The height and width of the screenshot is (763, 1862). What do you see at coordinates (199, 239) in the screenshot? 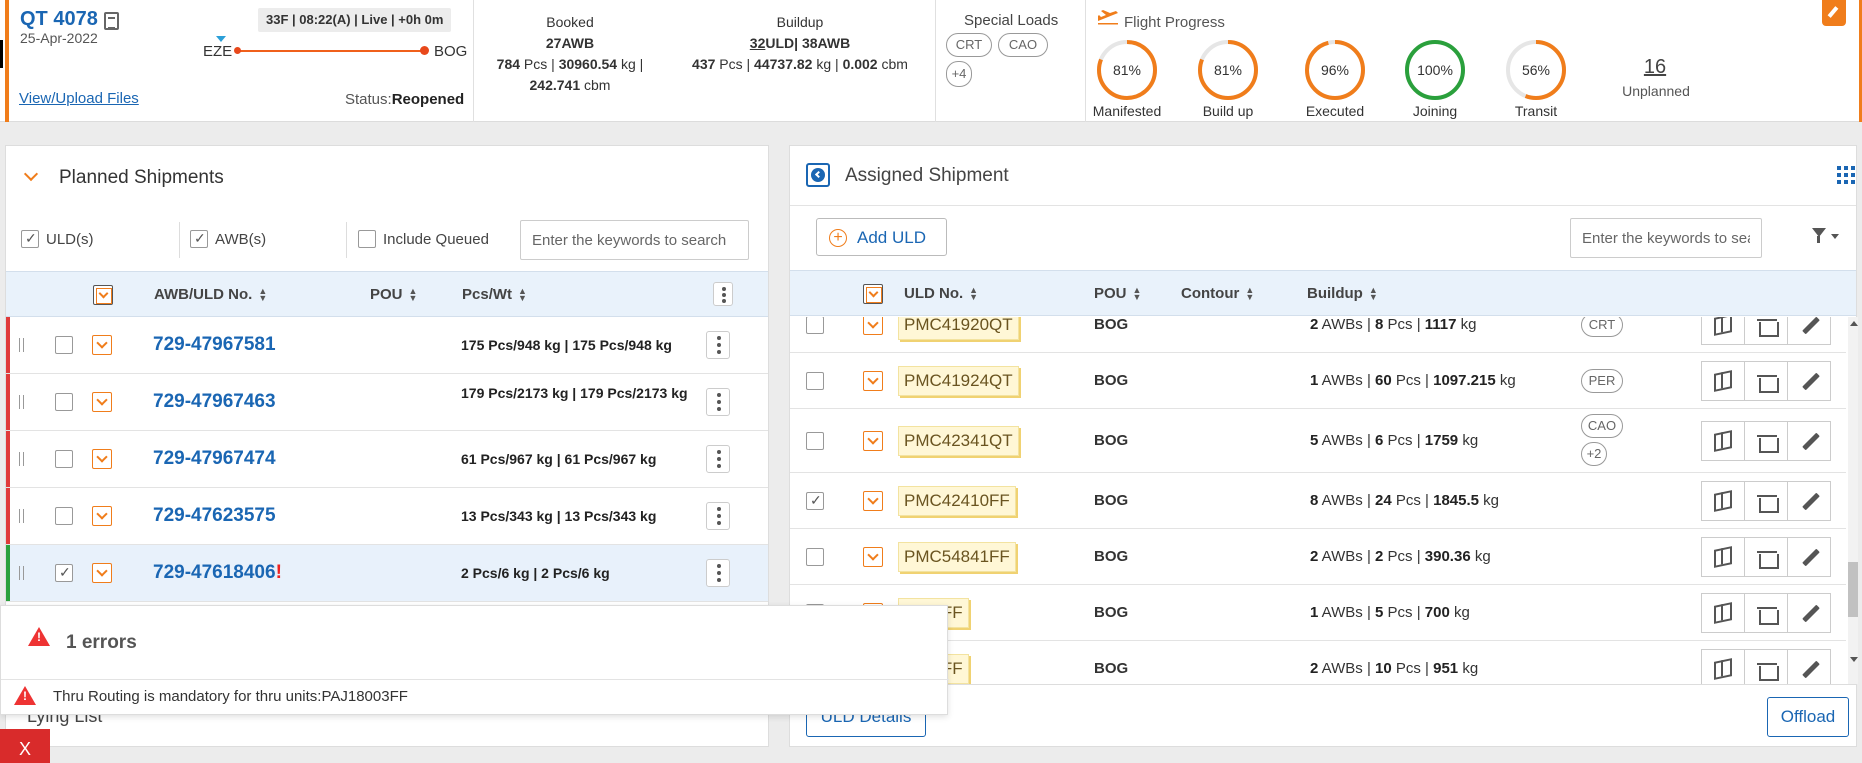
I see `awb-filter-checkbox` at bounding box center [199, 239].